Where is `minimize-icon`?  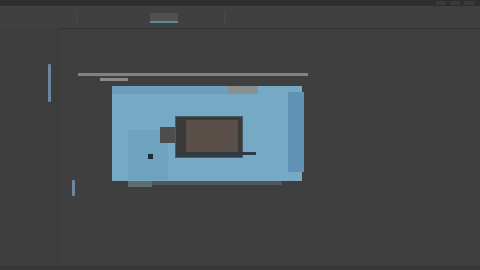 minimize-icon is located at coordinates (441, 3).